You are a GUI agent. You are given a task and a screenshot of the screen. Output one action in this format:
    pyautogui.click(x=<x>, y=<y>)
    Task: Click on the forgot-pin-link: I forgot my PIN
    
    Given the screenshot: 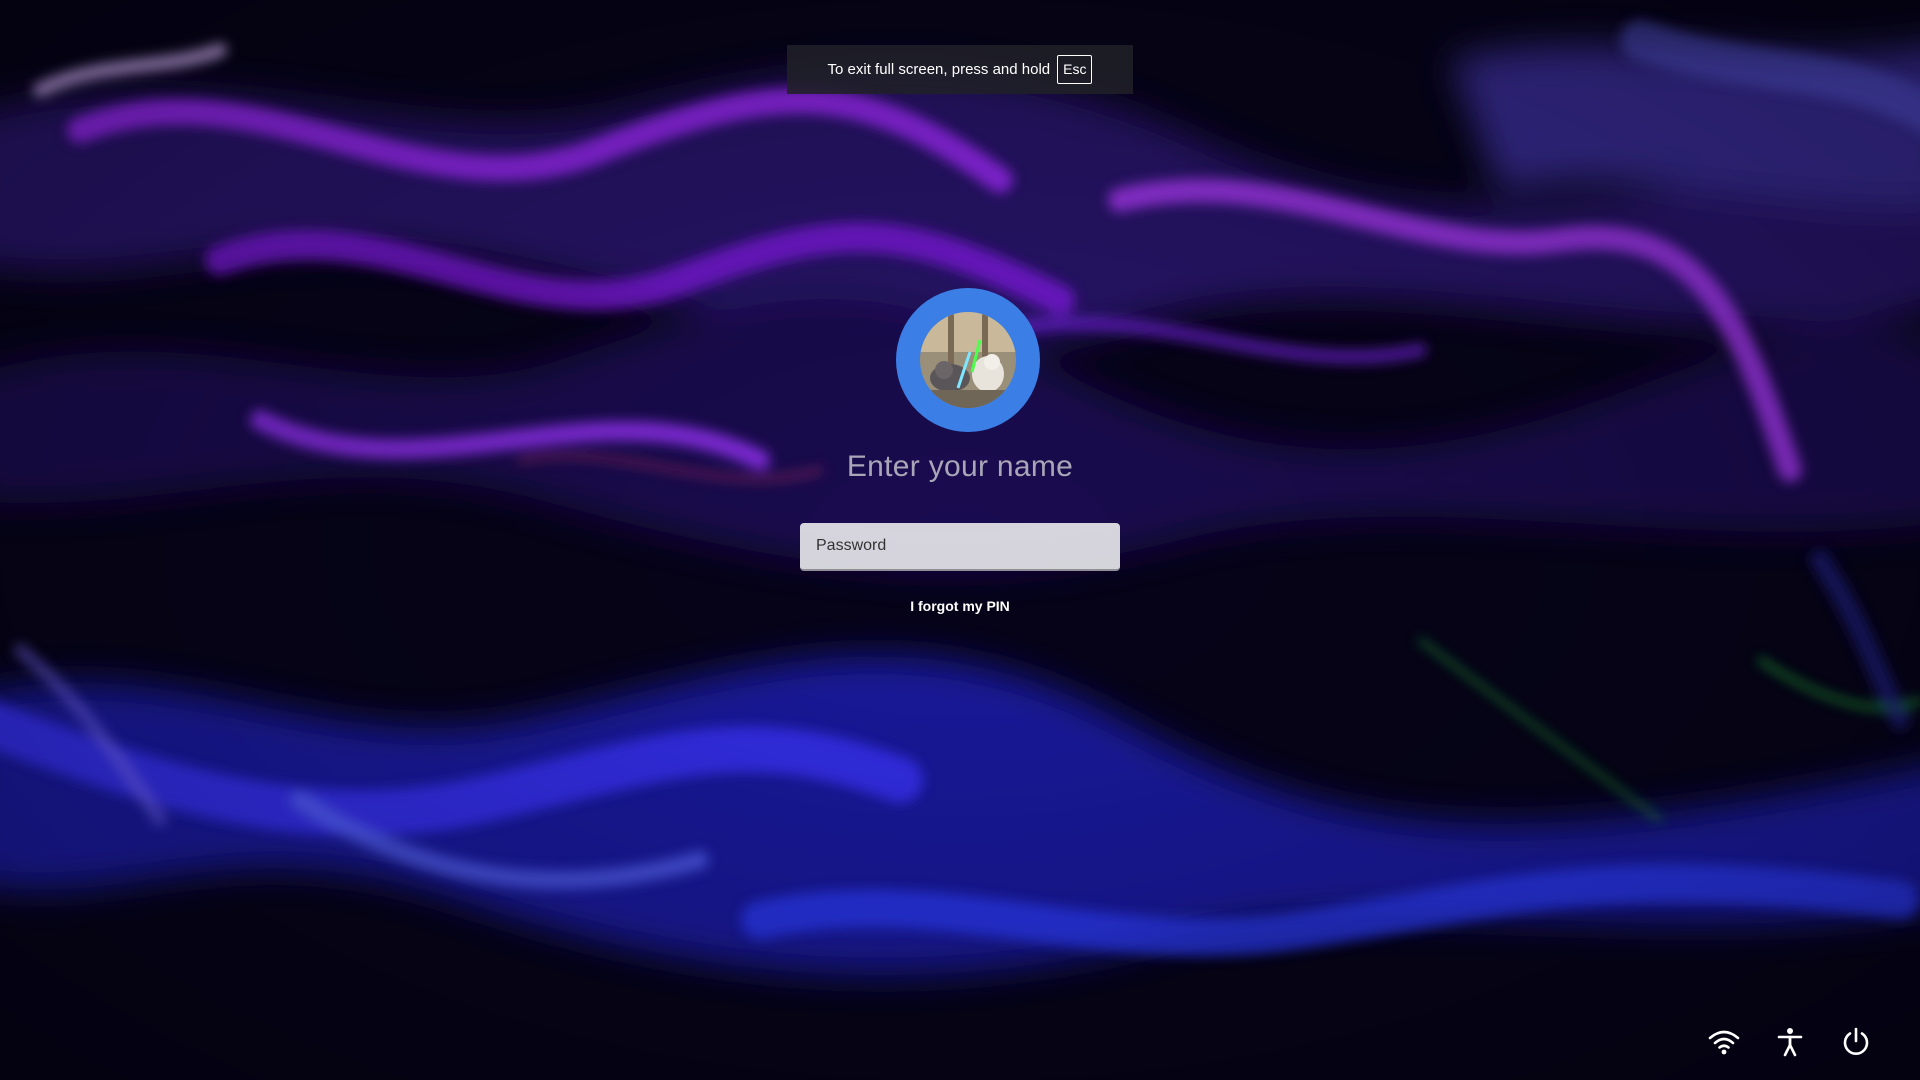 What is the action you would take?
    pyautogui.click(x=960, y=606)
    